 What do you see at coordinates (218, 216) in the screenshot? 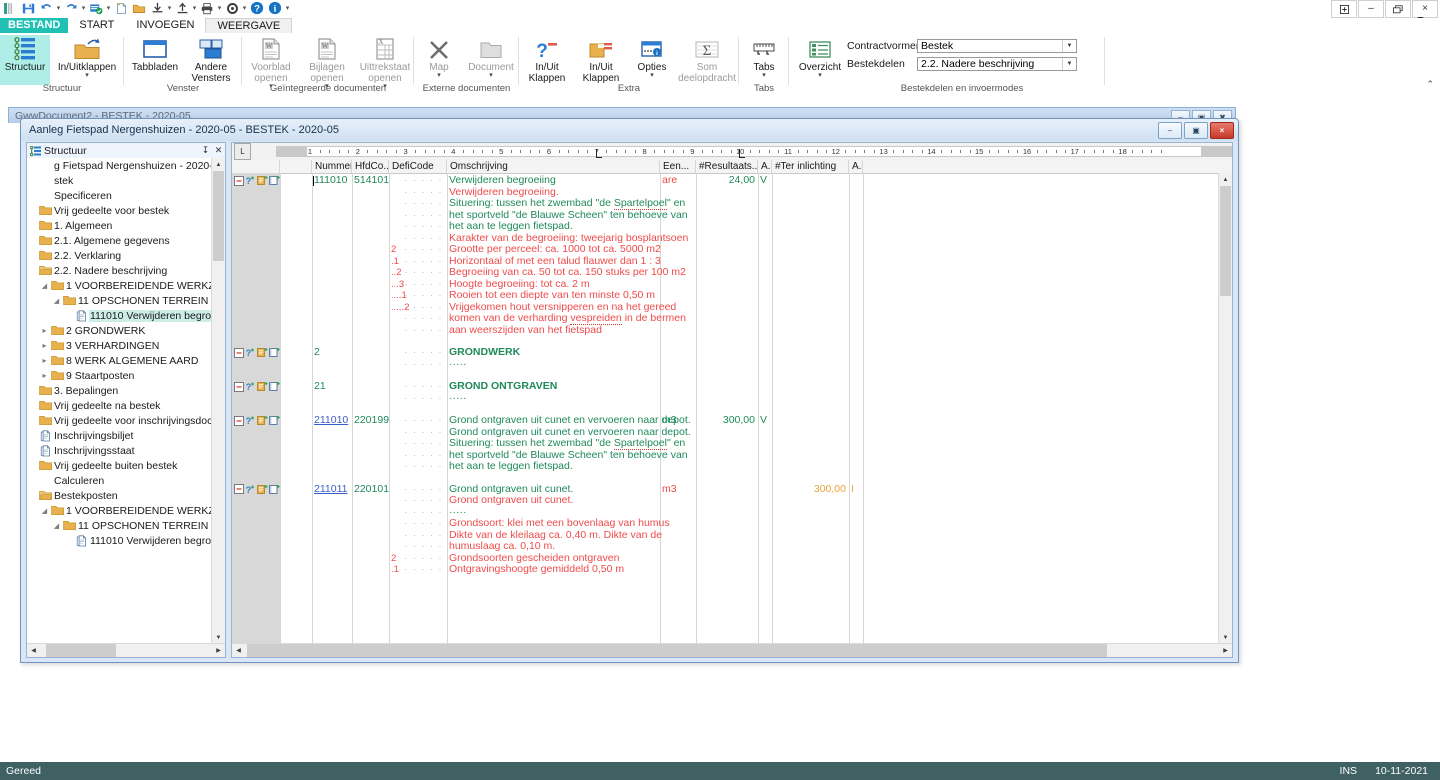
I see `scroll-thumb` at bounding box center [218, 216].